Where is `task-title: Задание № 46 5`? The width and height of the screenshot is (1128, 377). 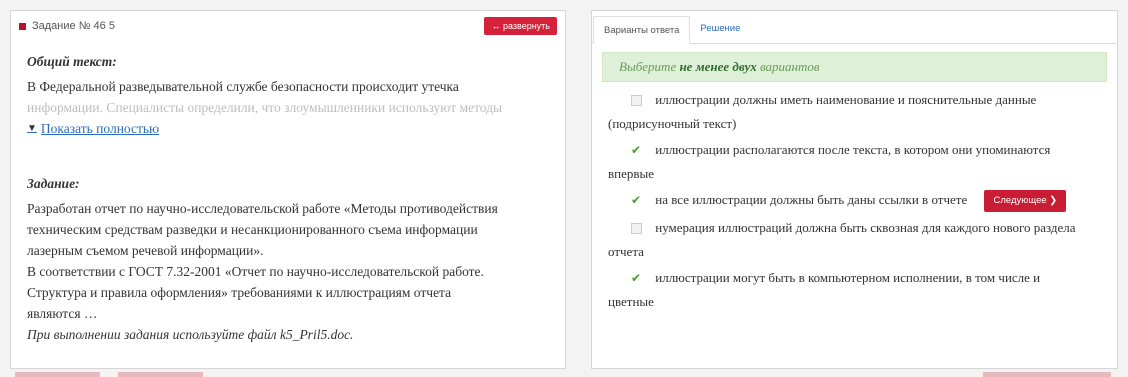 task-title: Задание № 46 5 is located at coordinates (67, 26).